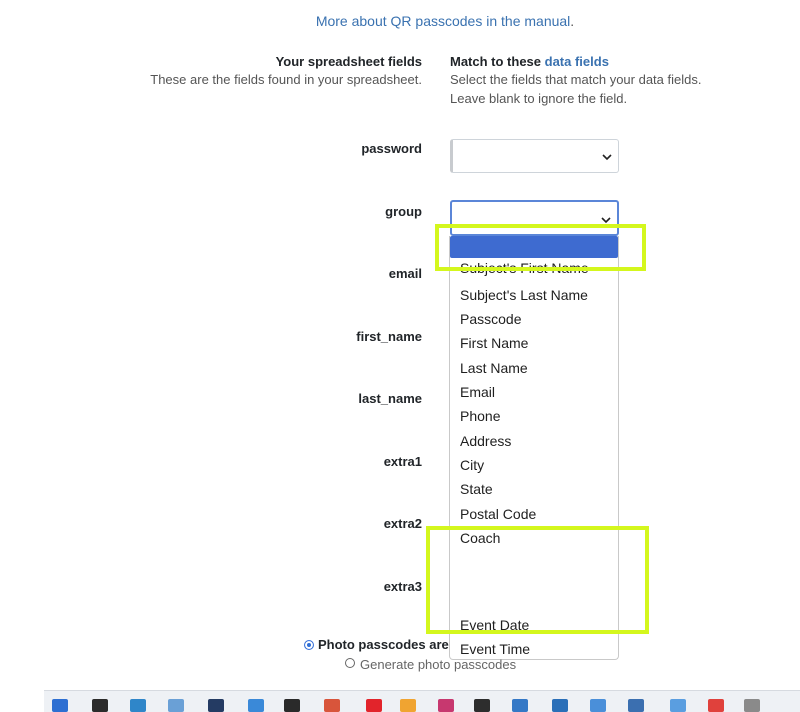 This screenshot has width=800, height=712. I want to click on field-label-extra2: extra2, so click(402, 523).